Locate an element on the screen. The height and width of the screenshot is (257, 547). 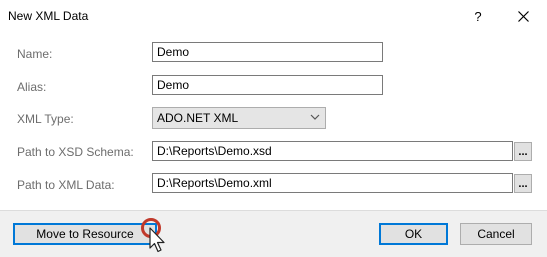
xml-path-label: Path to XML Data: is located at coordinates (66, 185).